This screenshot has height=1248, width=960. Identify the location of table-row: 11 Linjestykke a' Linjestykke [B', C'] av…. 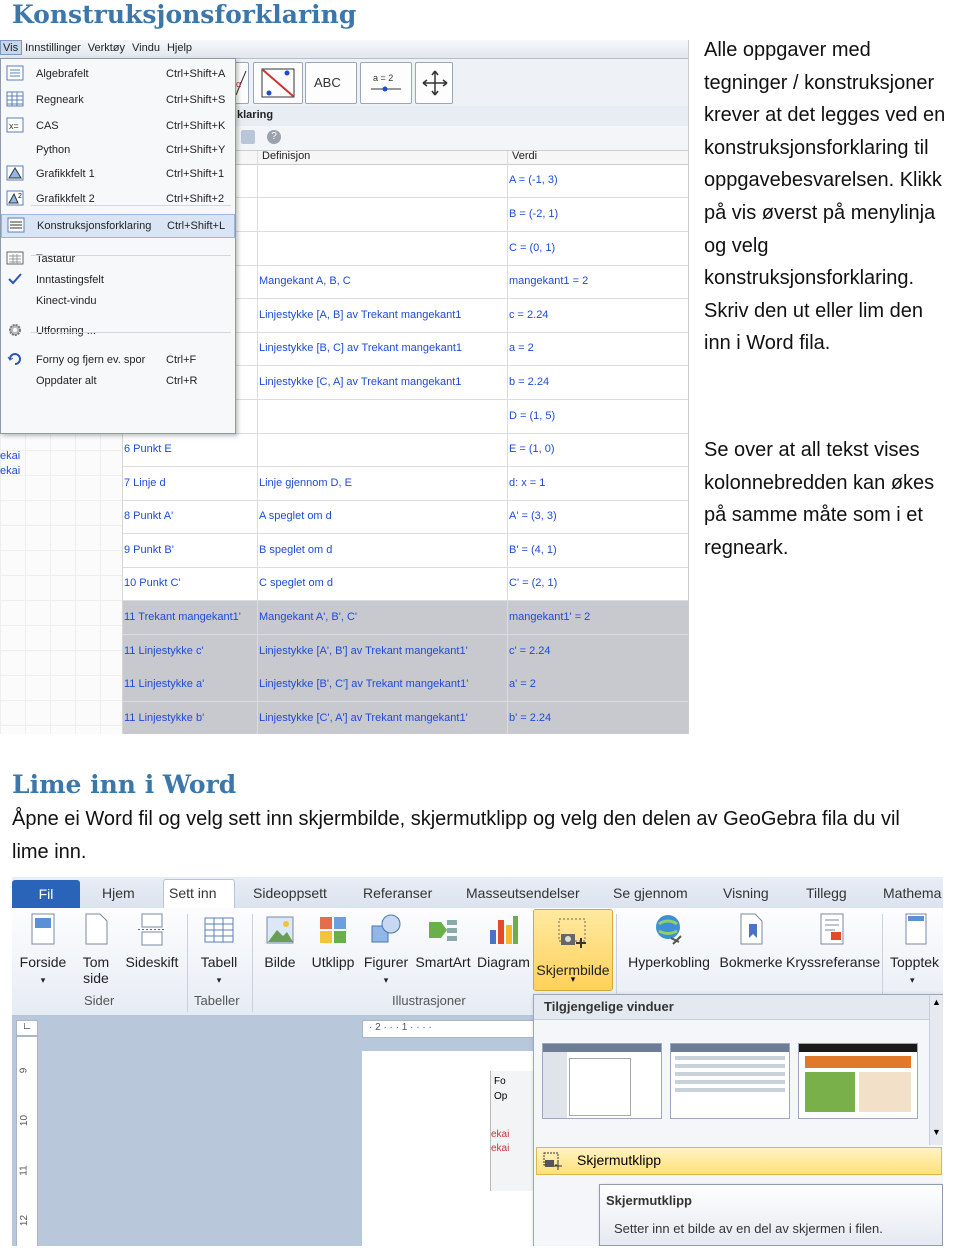
(405, 685).